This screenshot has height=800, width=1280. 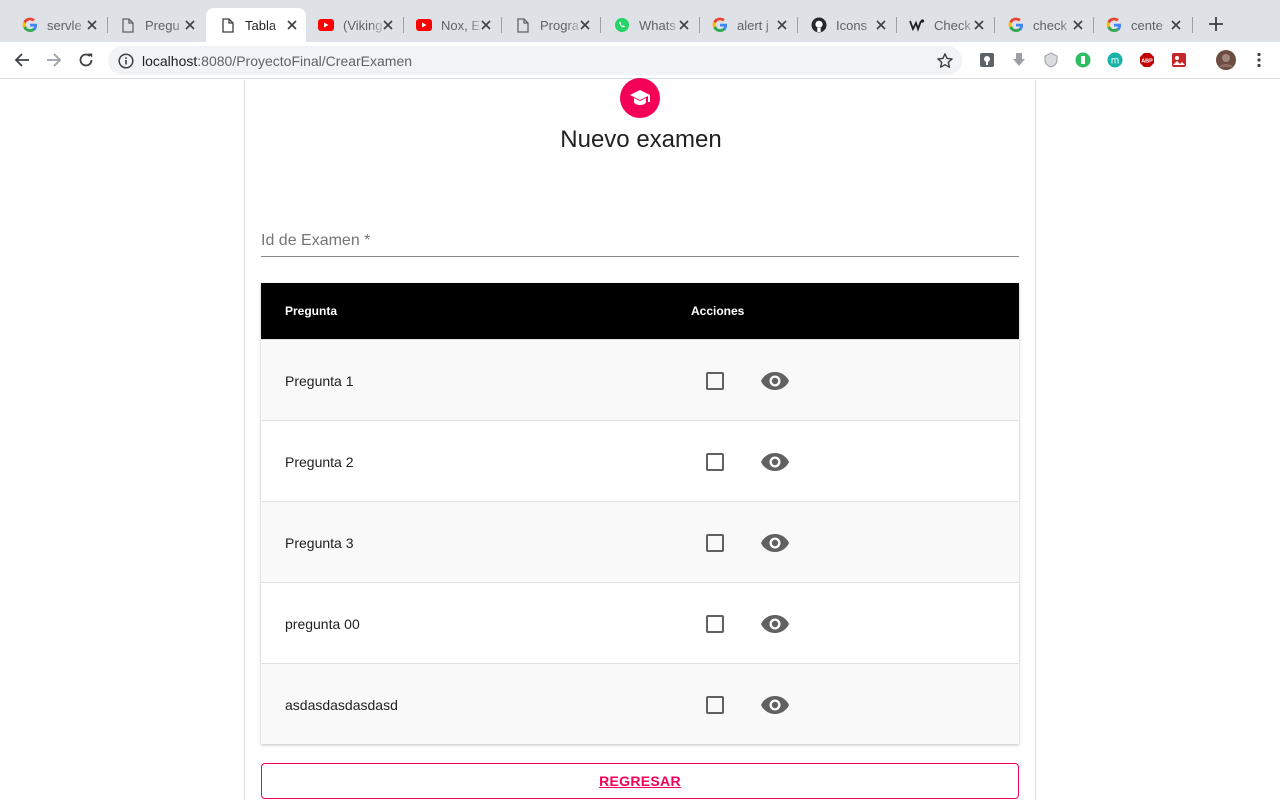 What do you see at coordinates (353, 25) in the screenshot?
I see `tab: (Viking` at bounding box center [353, 25].